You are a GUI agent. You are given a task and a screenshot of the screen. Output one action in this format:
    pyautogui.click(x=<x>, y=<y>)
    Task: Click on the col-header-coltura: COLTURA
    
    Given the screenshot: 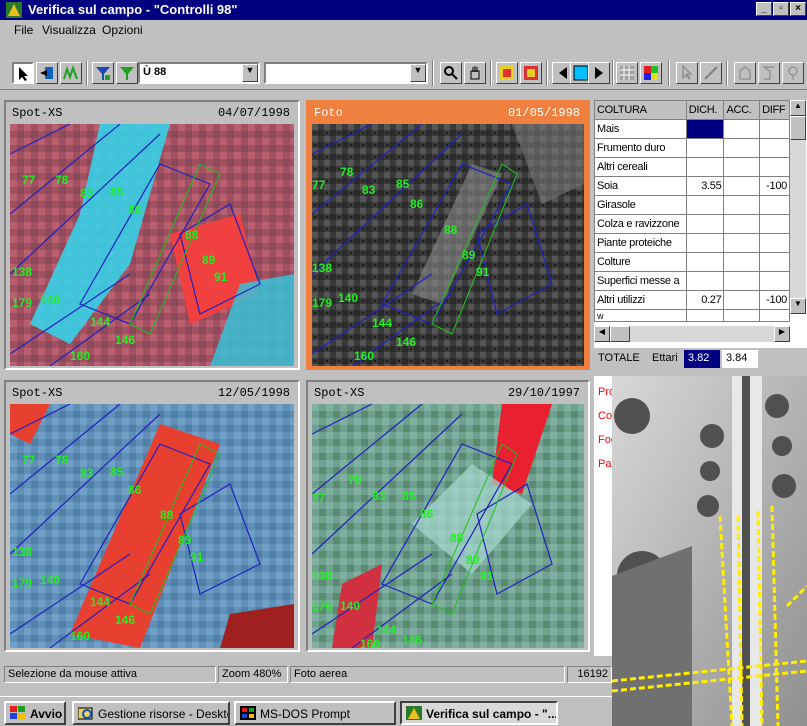 What is the action you would take?
    pyautogui.click(x=640, y=110)
    